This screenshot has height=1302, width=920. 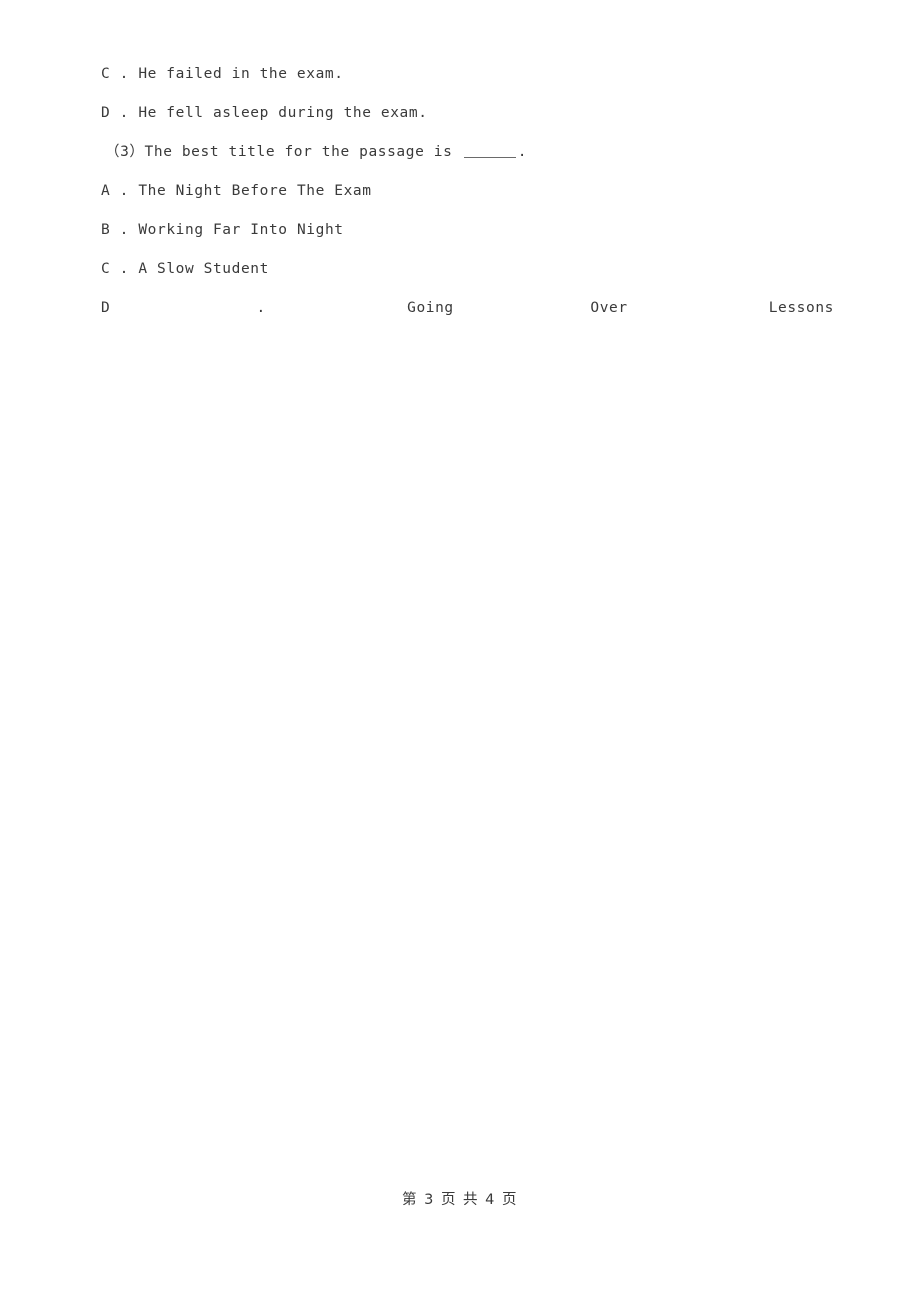 What do you see at coordinates (522, 152) in the screenshot?
I see `question-3-text-after-blank: .` at bounding box center [522, 152].